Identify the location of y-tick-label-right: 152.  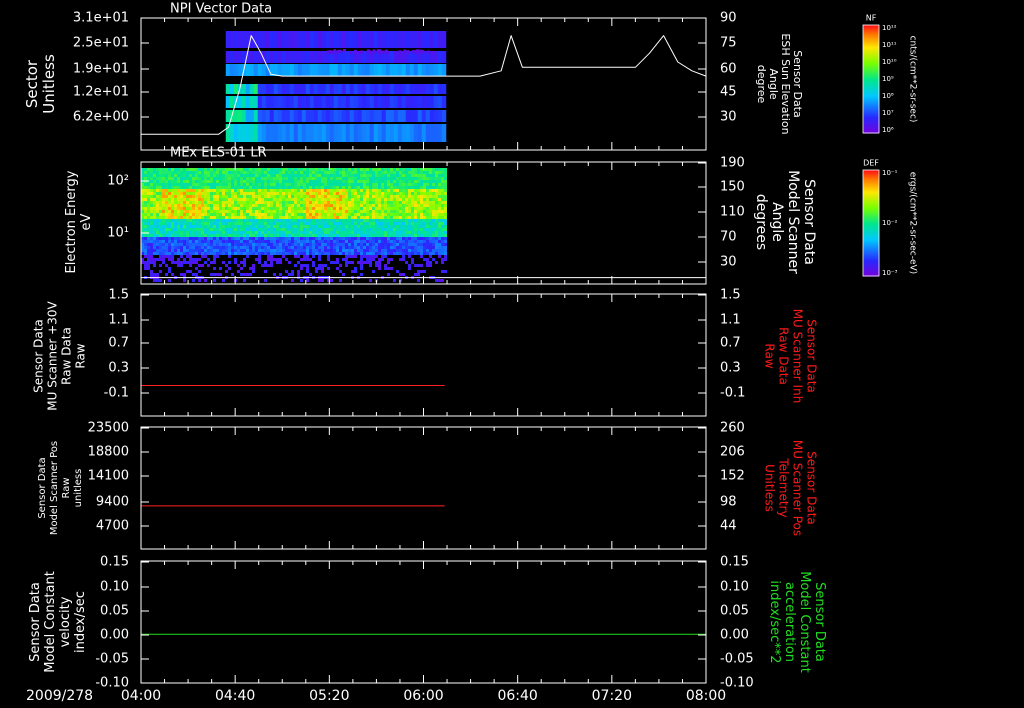
(732, 476).